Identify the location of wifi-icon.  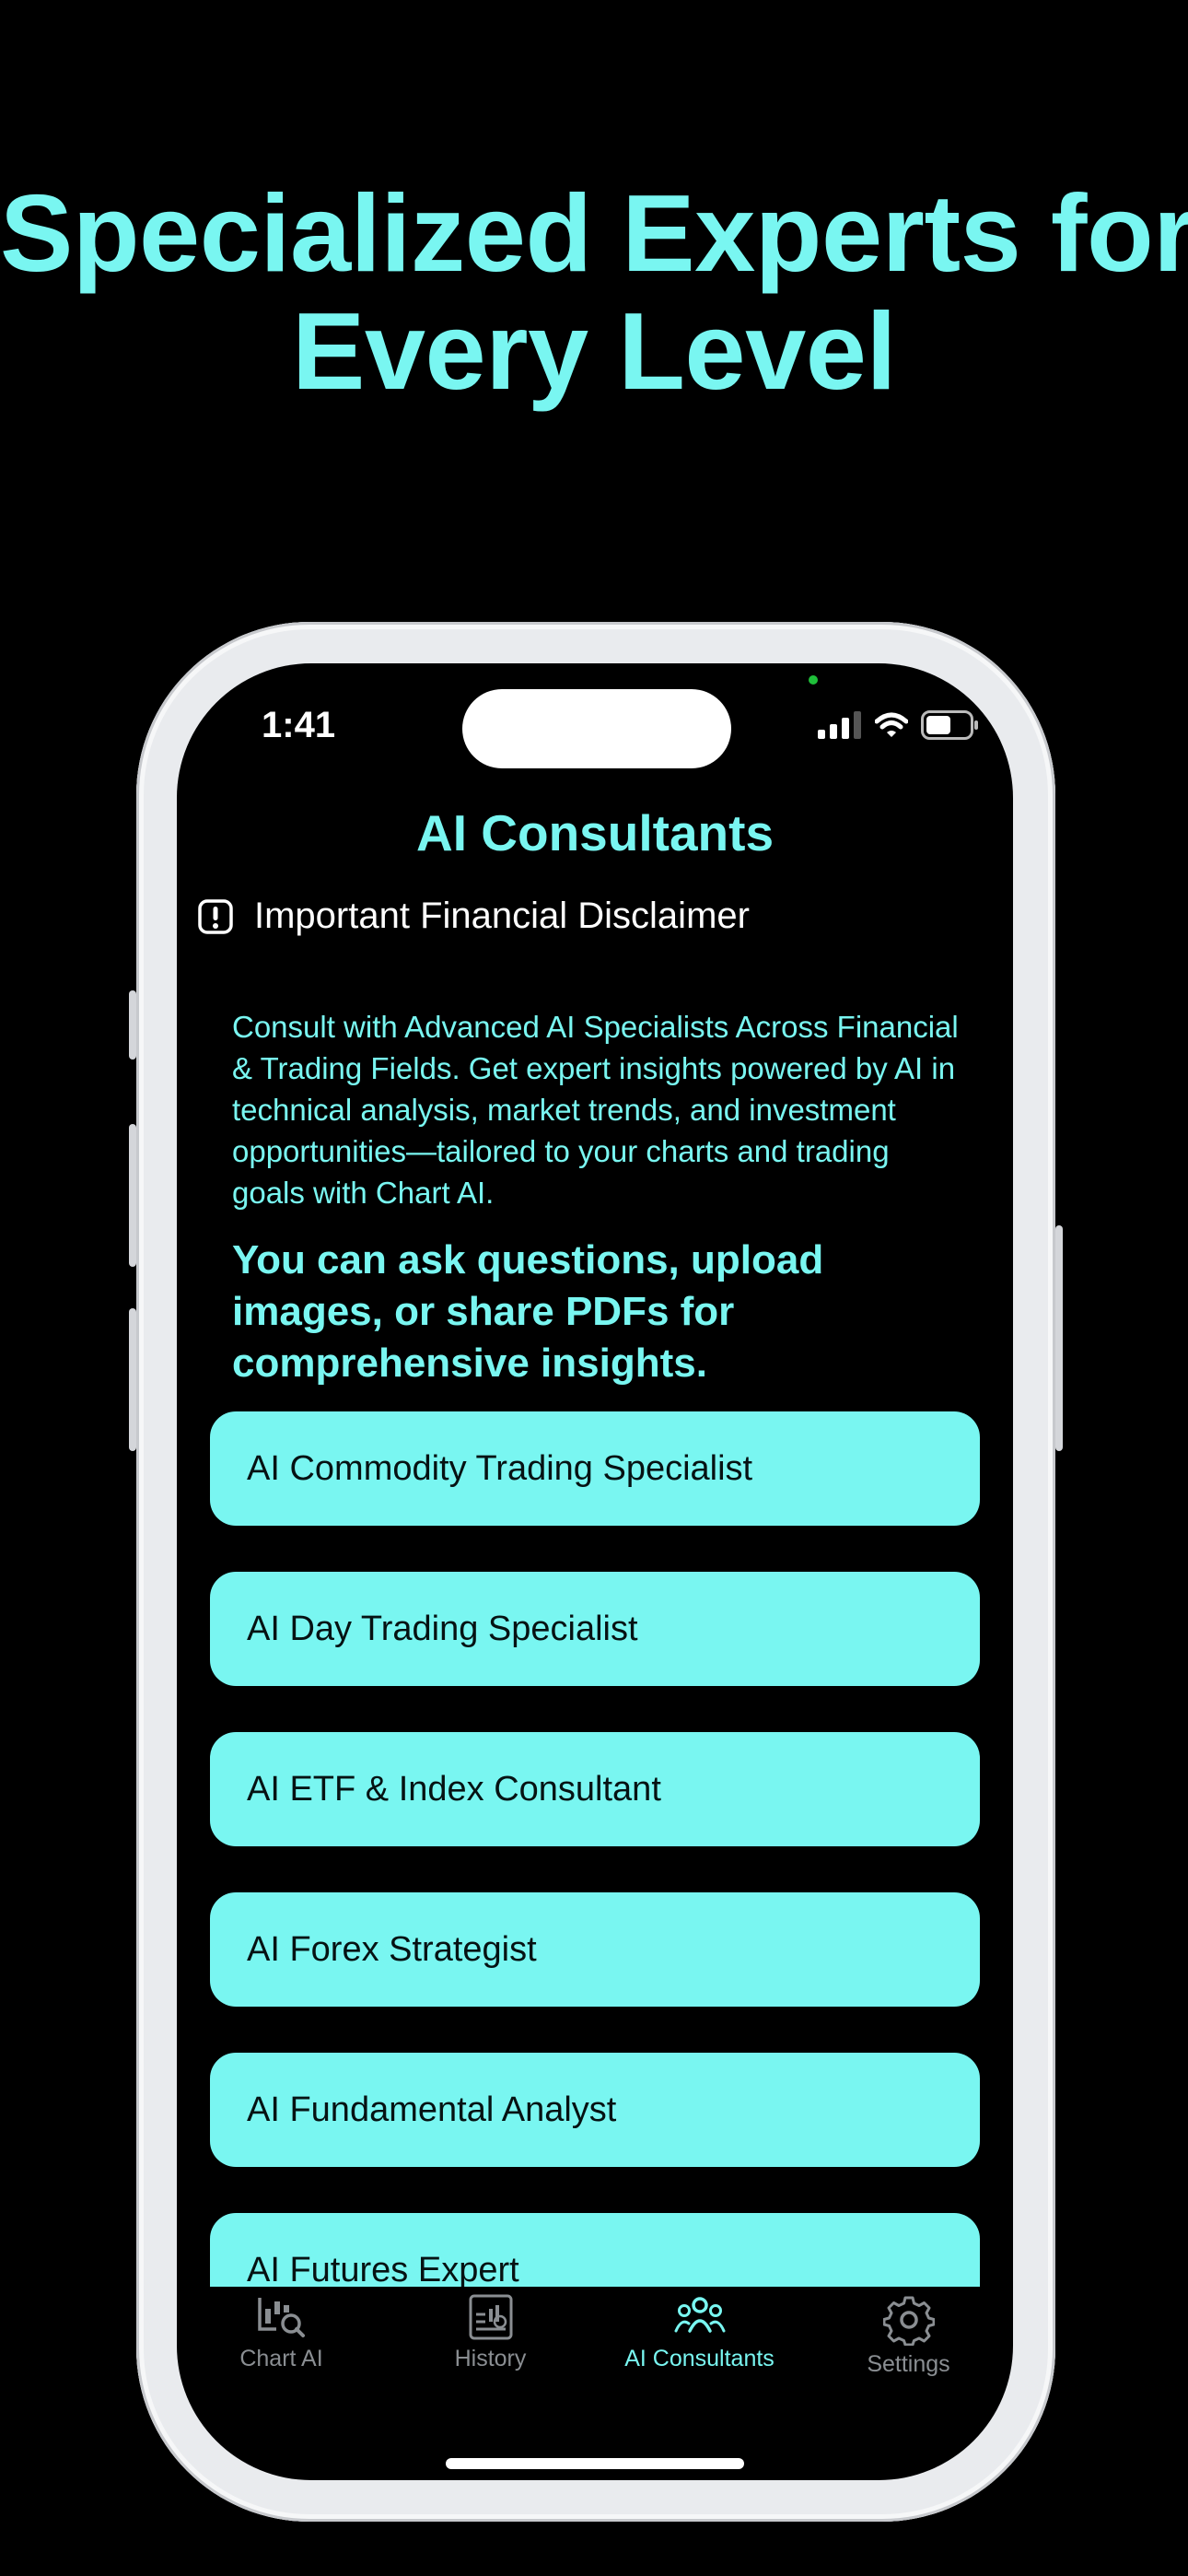
(891, 724).